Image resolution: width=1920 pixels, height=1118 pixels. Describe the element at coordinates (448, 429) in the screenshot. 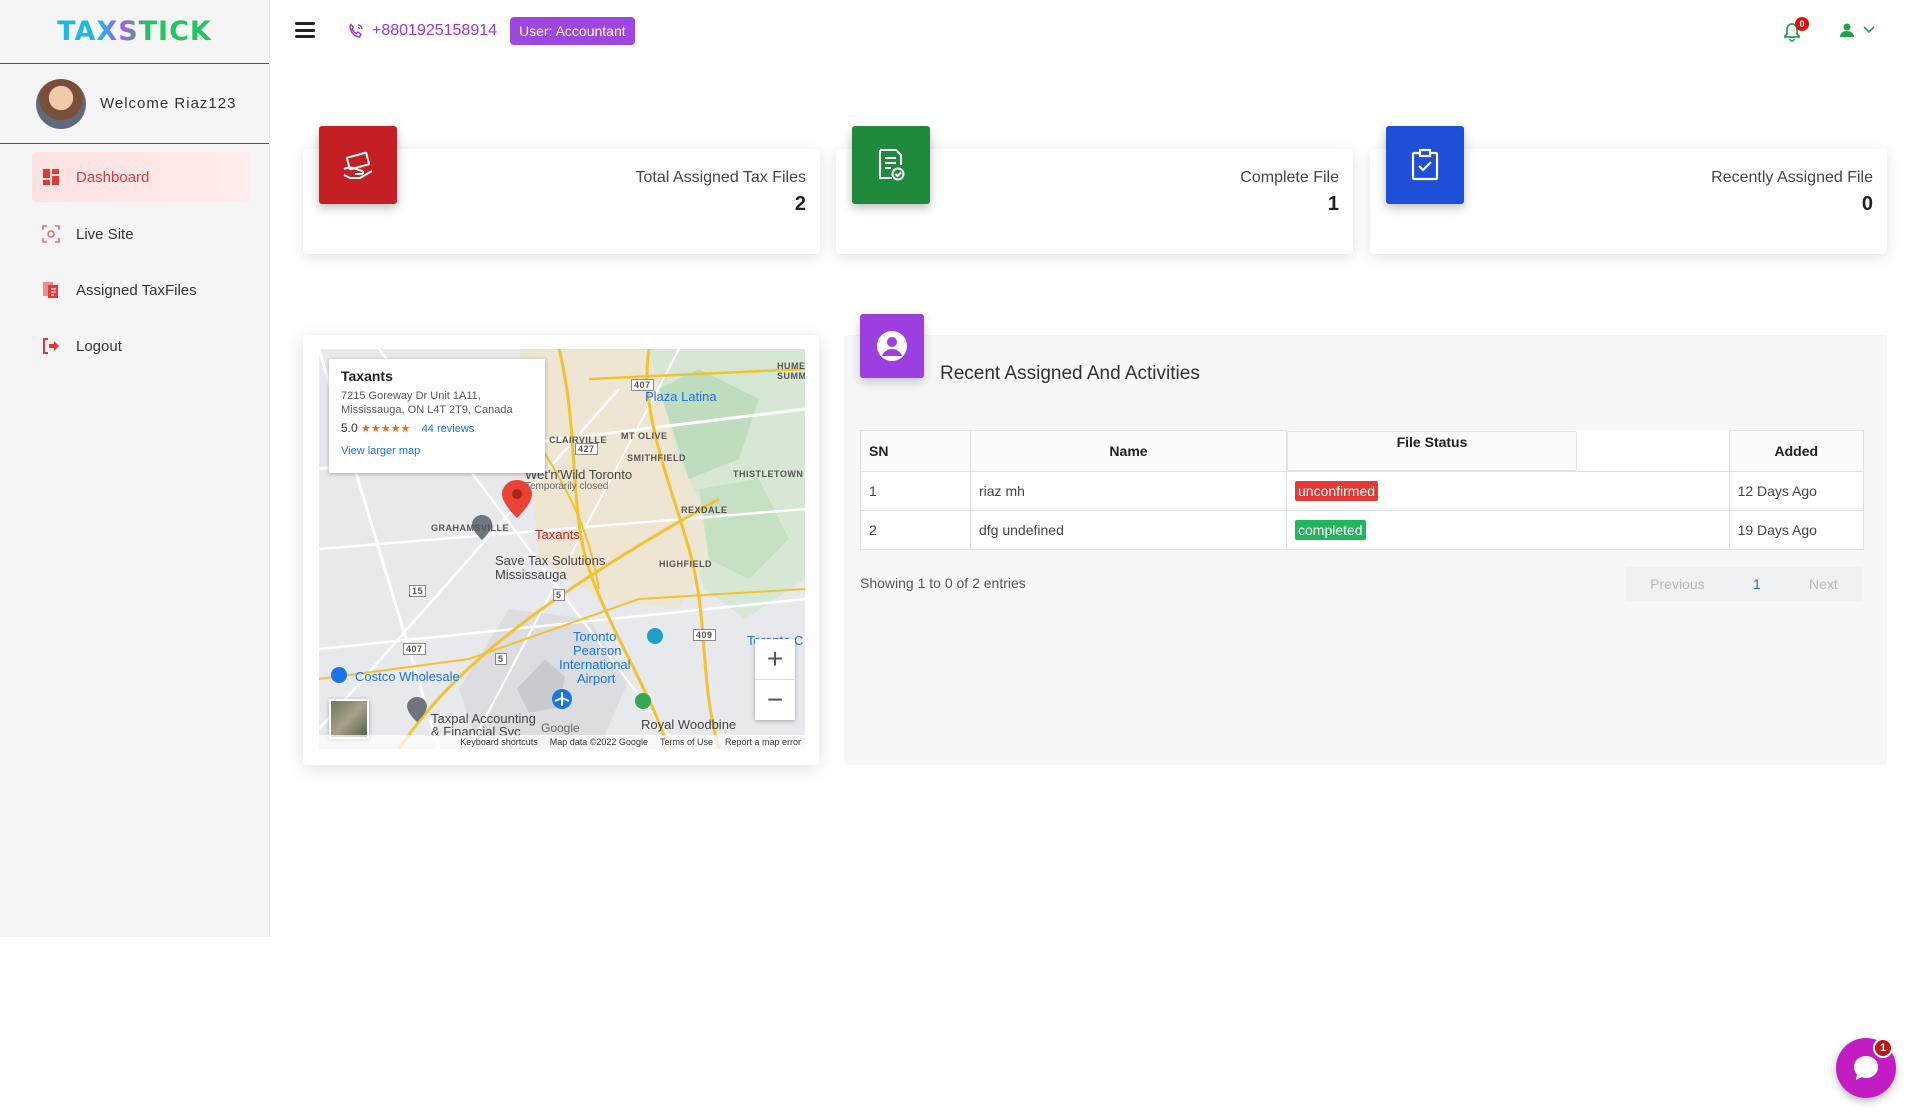

I see `reviews-link: 44 reviews` at that location.